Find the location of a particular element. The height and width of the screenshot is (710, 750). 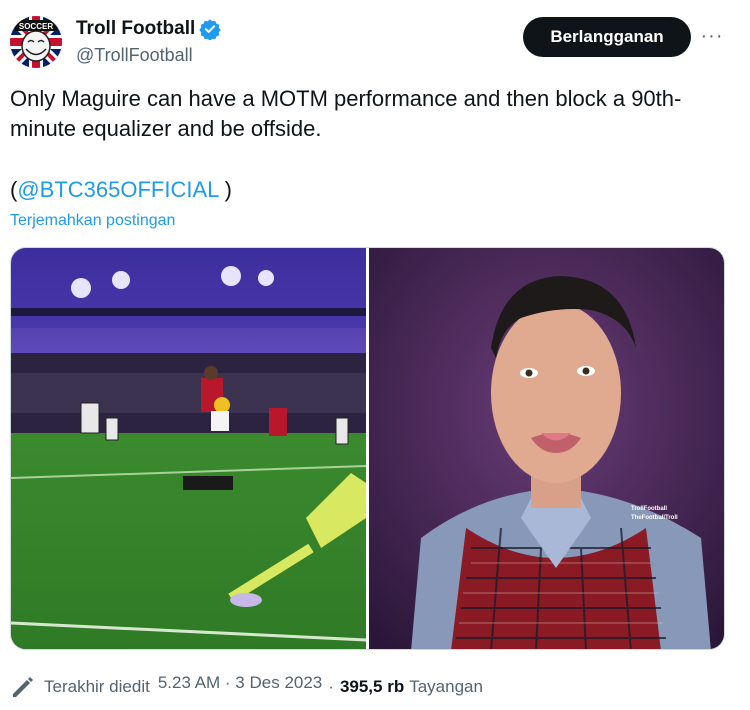

watermark-line-2: TheFootballTroll is located at coordinates (654, 518).